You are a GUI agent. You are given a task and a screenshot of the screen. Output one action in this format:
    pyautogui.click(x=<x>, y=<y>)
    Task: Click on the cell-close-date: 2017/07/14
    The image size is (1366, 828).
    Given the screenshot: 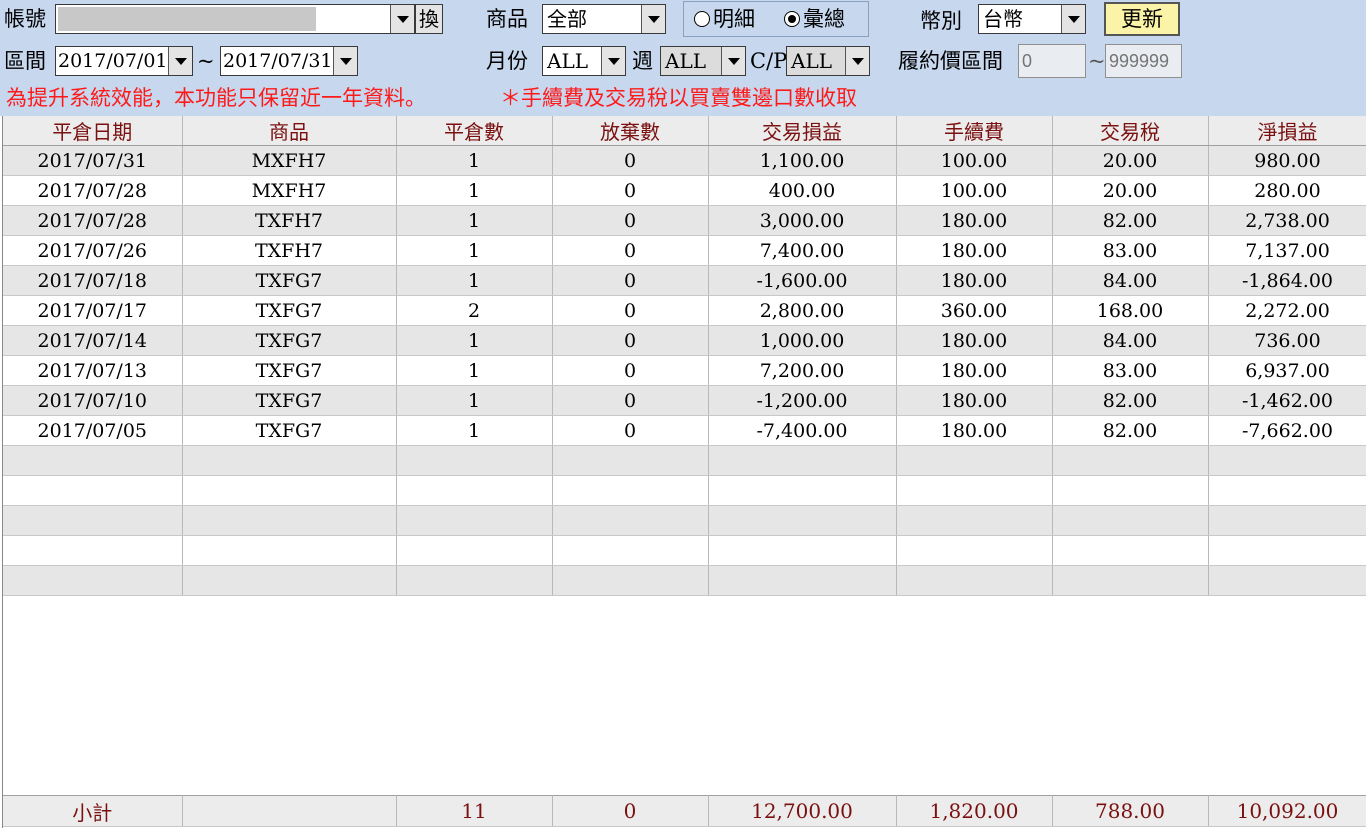 What is the action you would take?
    pyautogui.click(x=93, y=340)
    